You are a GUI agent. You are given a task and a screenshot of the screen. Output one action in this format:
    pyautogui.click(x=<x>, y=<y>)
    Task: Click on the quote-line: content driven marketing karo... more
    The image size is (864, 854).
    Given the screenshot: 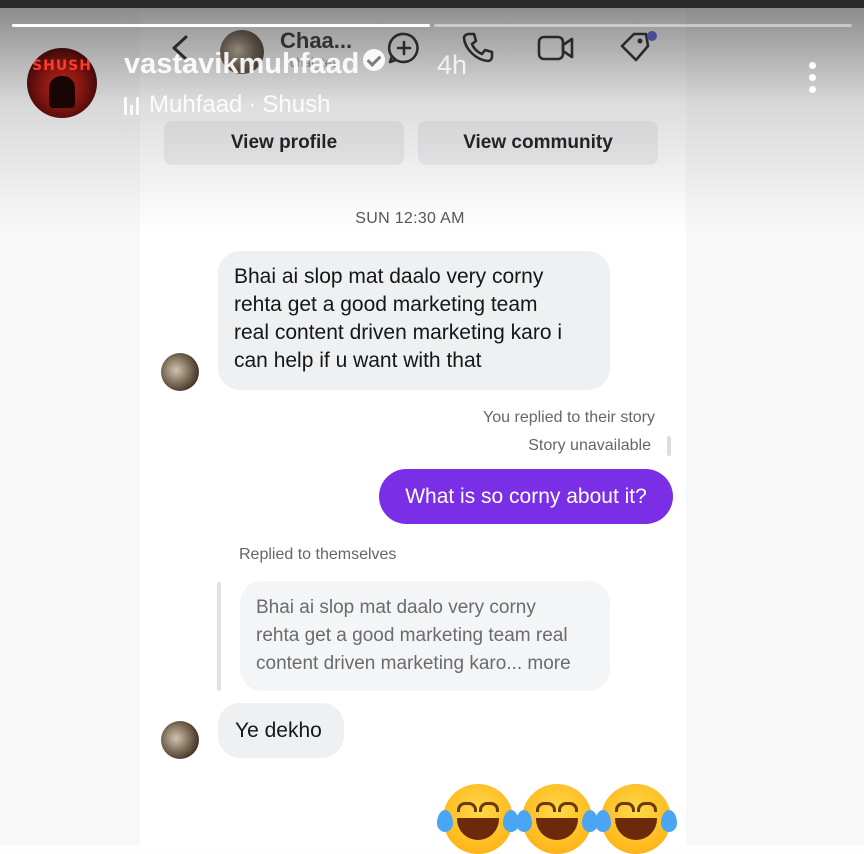 What is the action you would take?
    pyautogui.click(x=413, y=663)
    